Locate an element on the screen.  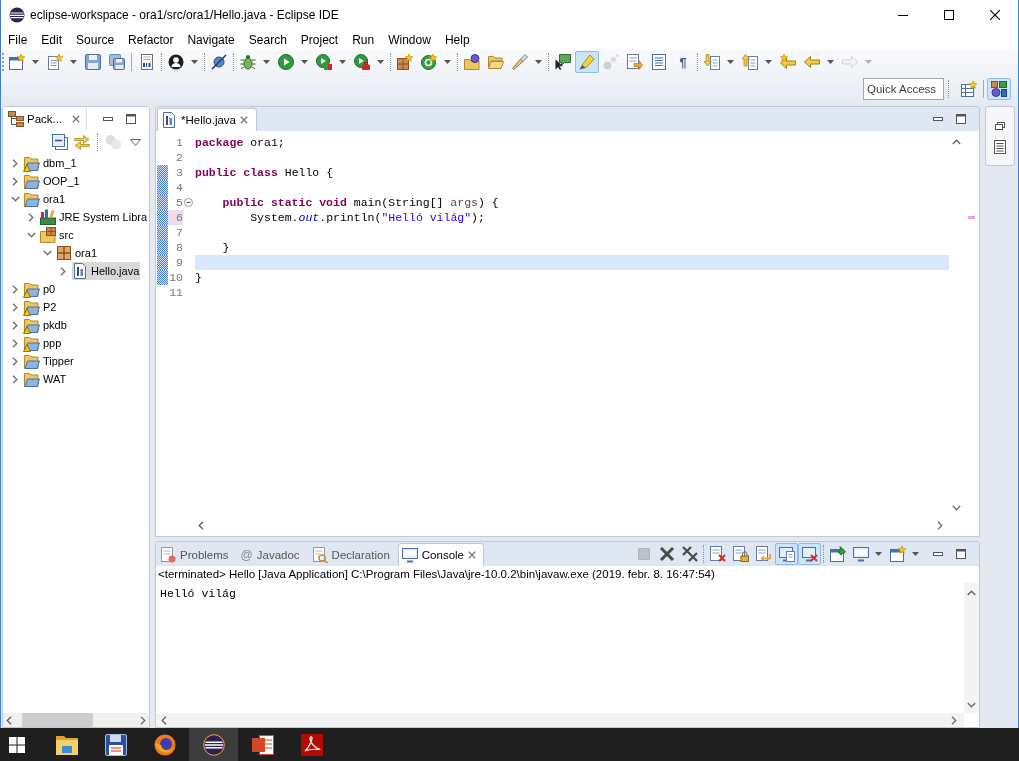
menu-item: Navigate is located at coordinates (211, 40).